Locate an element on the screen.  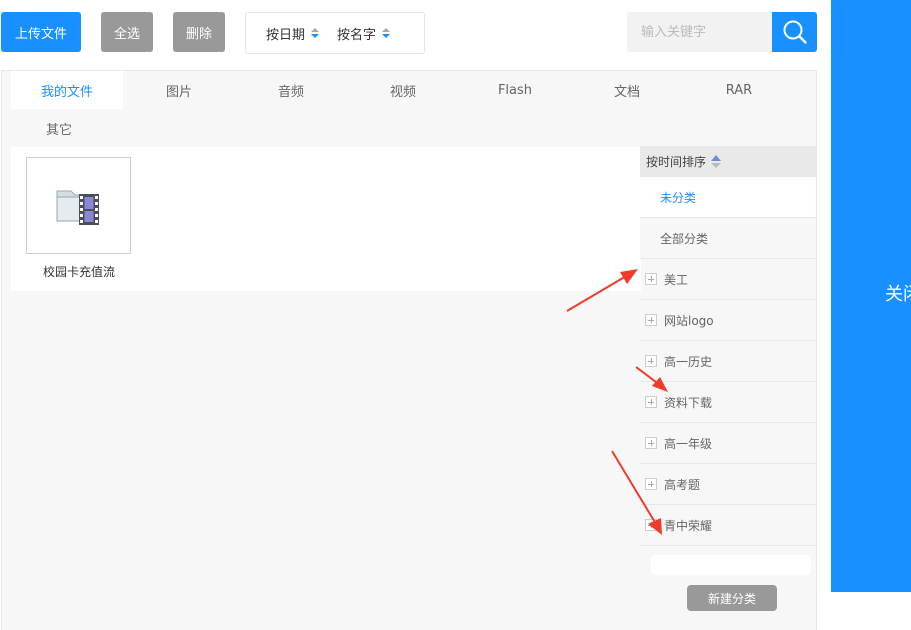
category-downloads: 资料下载 is located at coordinates (728, 402).